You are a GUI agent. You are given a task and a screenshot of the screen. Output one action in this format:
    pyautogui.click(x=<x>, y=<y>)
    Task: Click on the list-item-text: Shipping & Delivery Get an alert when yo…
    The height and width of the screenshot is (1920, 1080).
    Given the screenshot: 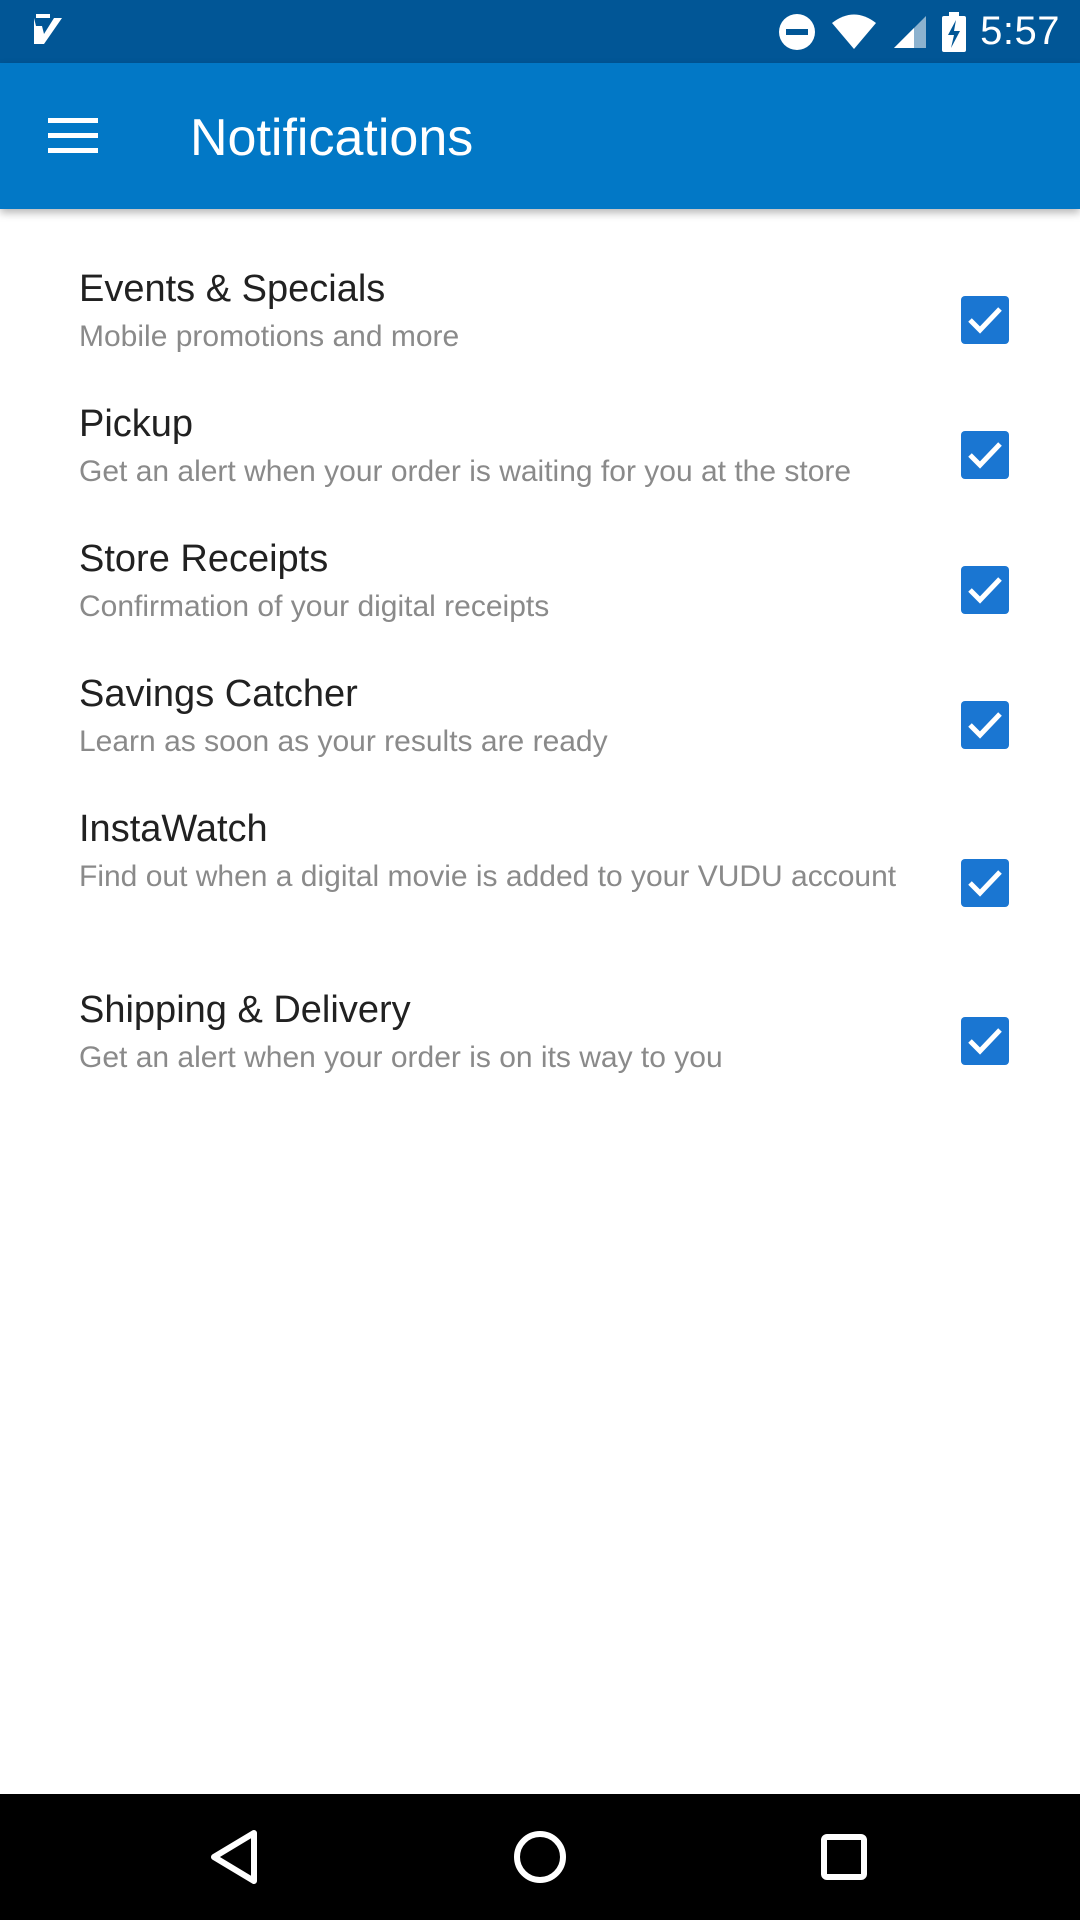 What is the action you would take?
    pyautogui.click(x=494, y=1034)
    